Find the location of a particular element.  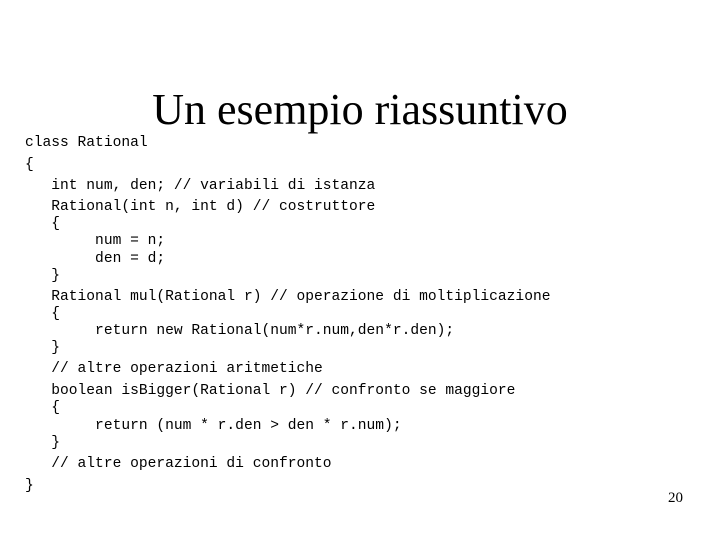

slide-title-text: Un esempio riassuntivo is located at coordinates (360, 109).